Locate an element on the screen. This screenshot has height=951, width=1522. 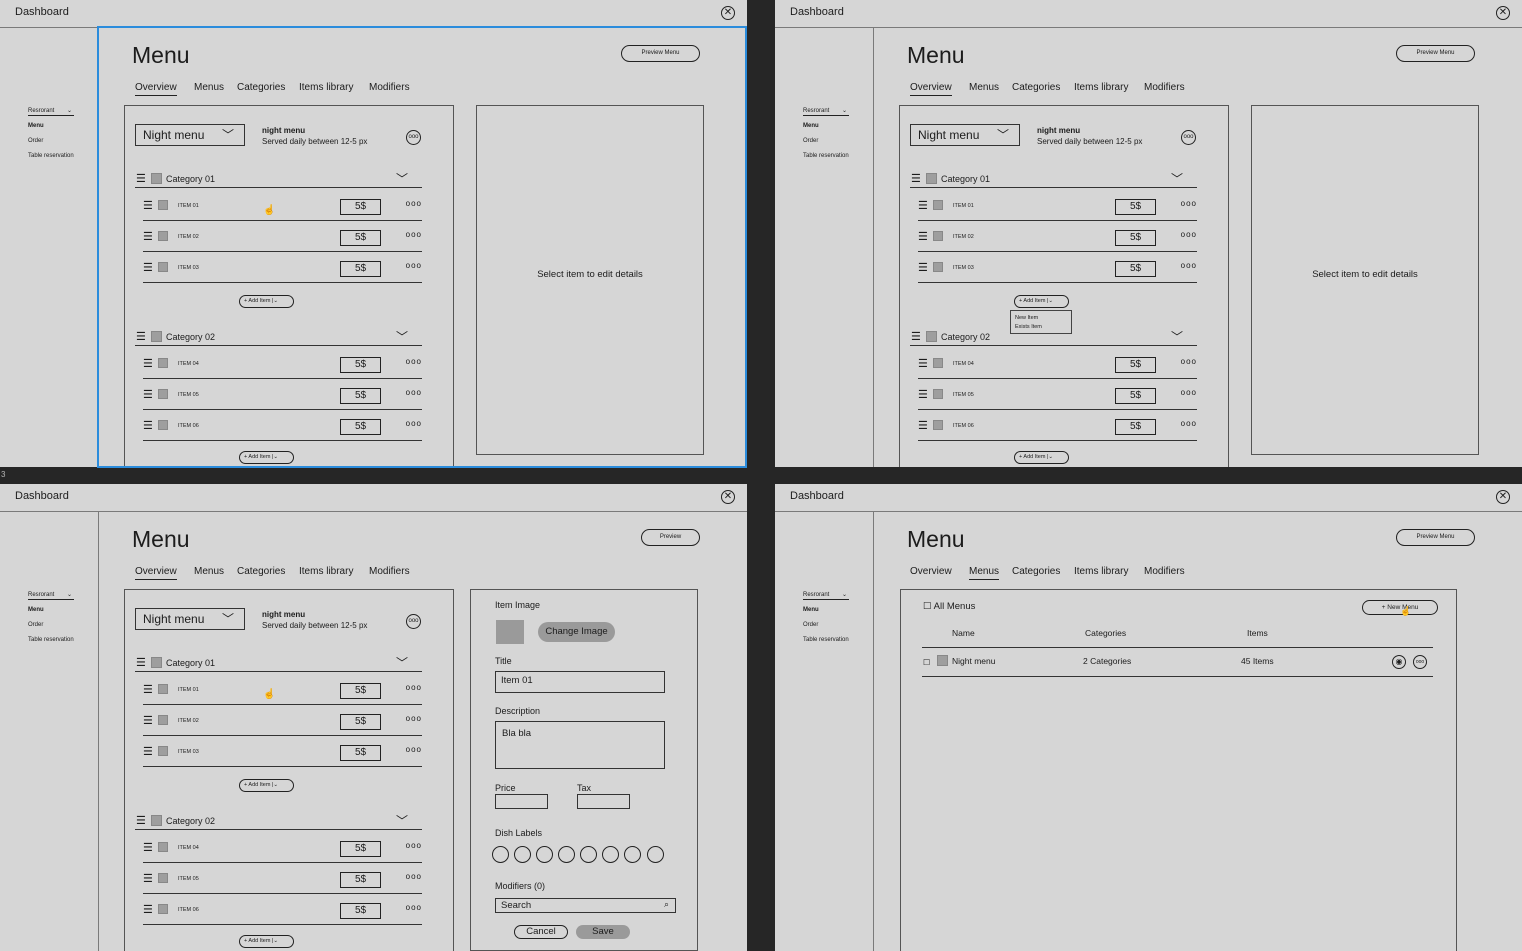
item-row: ☰ ITEM 05 5$ ooo is located at coordinates (282, 395).